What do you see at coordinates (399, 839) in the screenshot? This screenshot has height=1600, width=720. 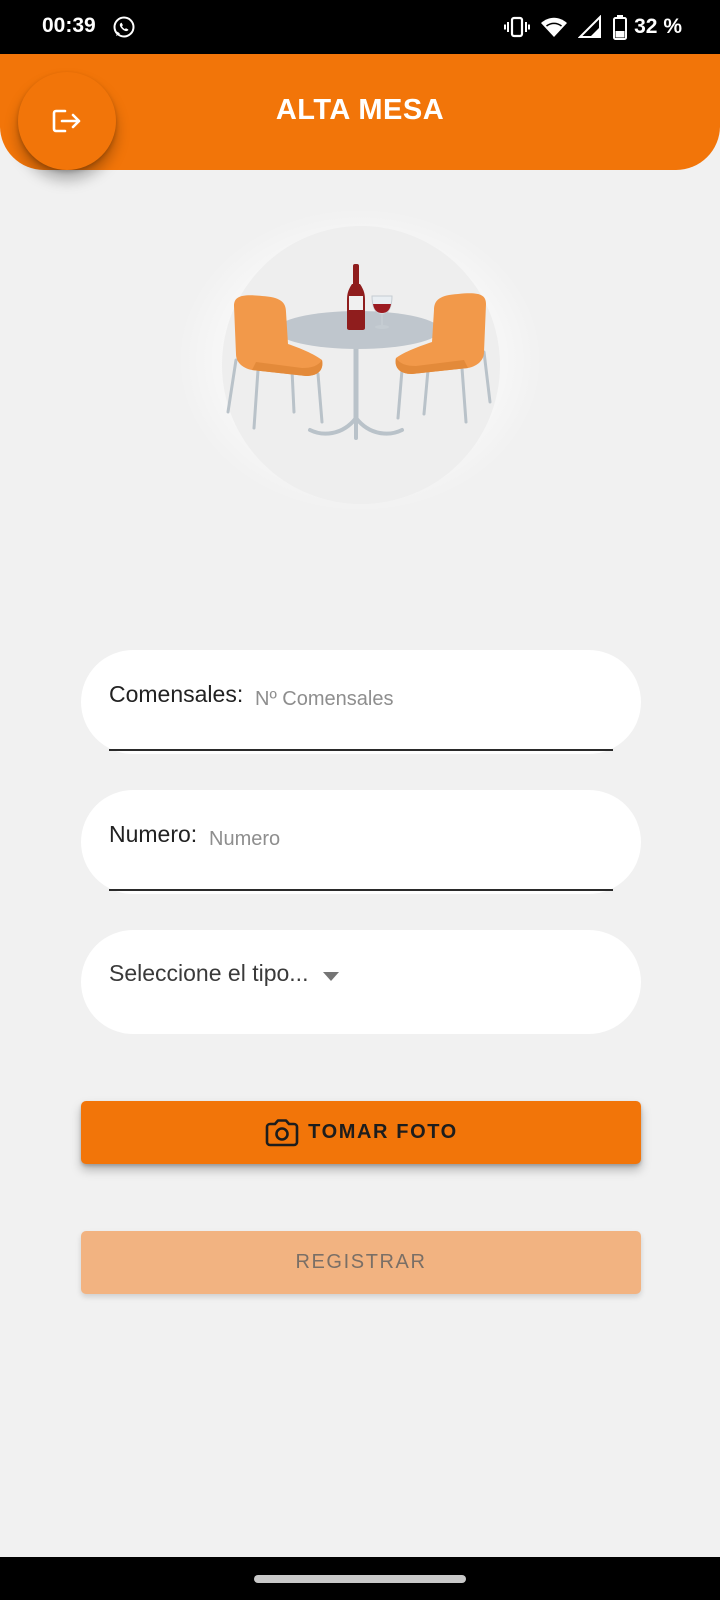 I see `numero-input` at bounding box center [399, 839].